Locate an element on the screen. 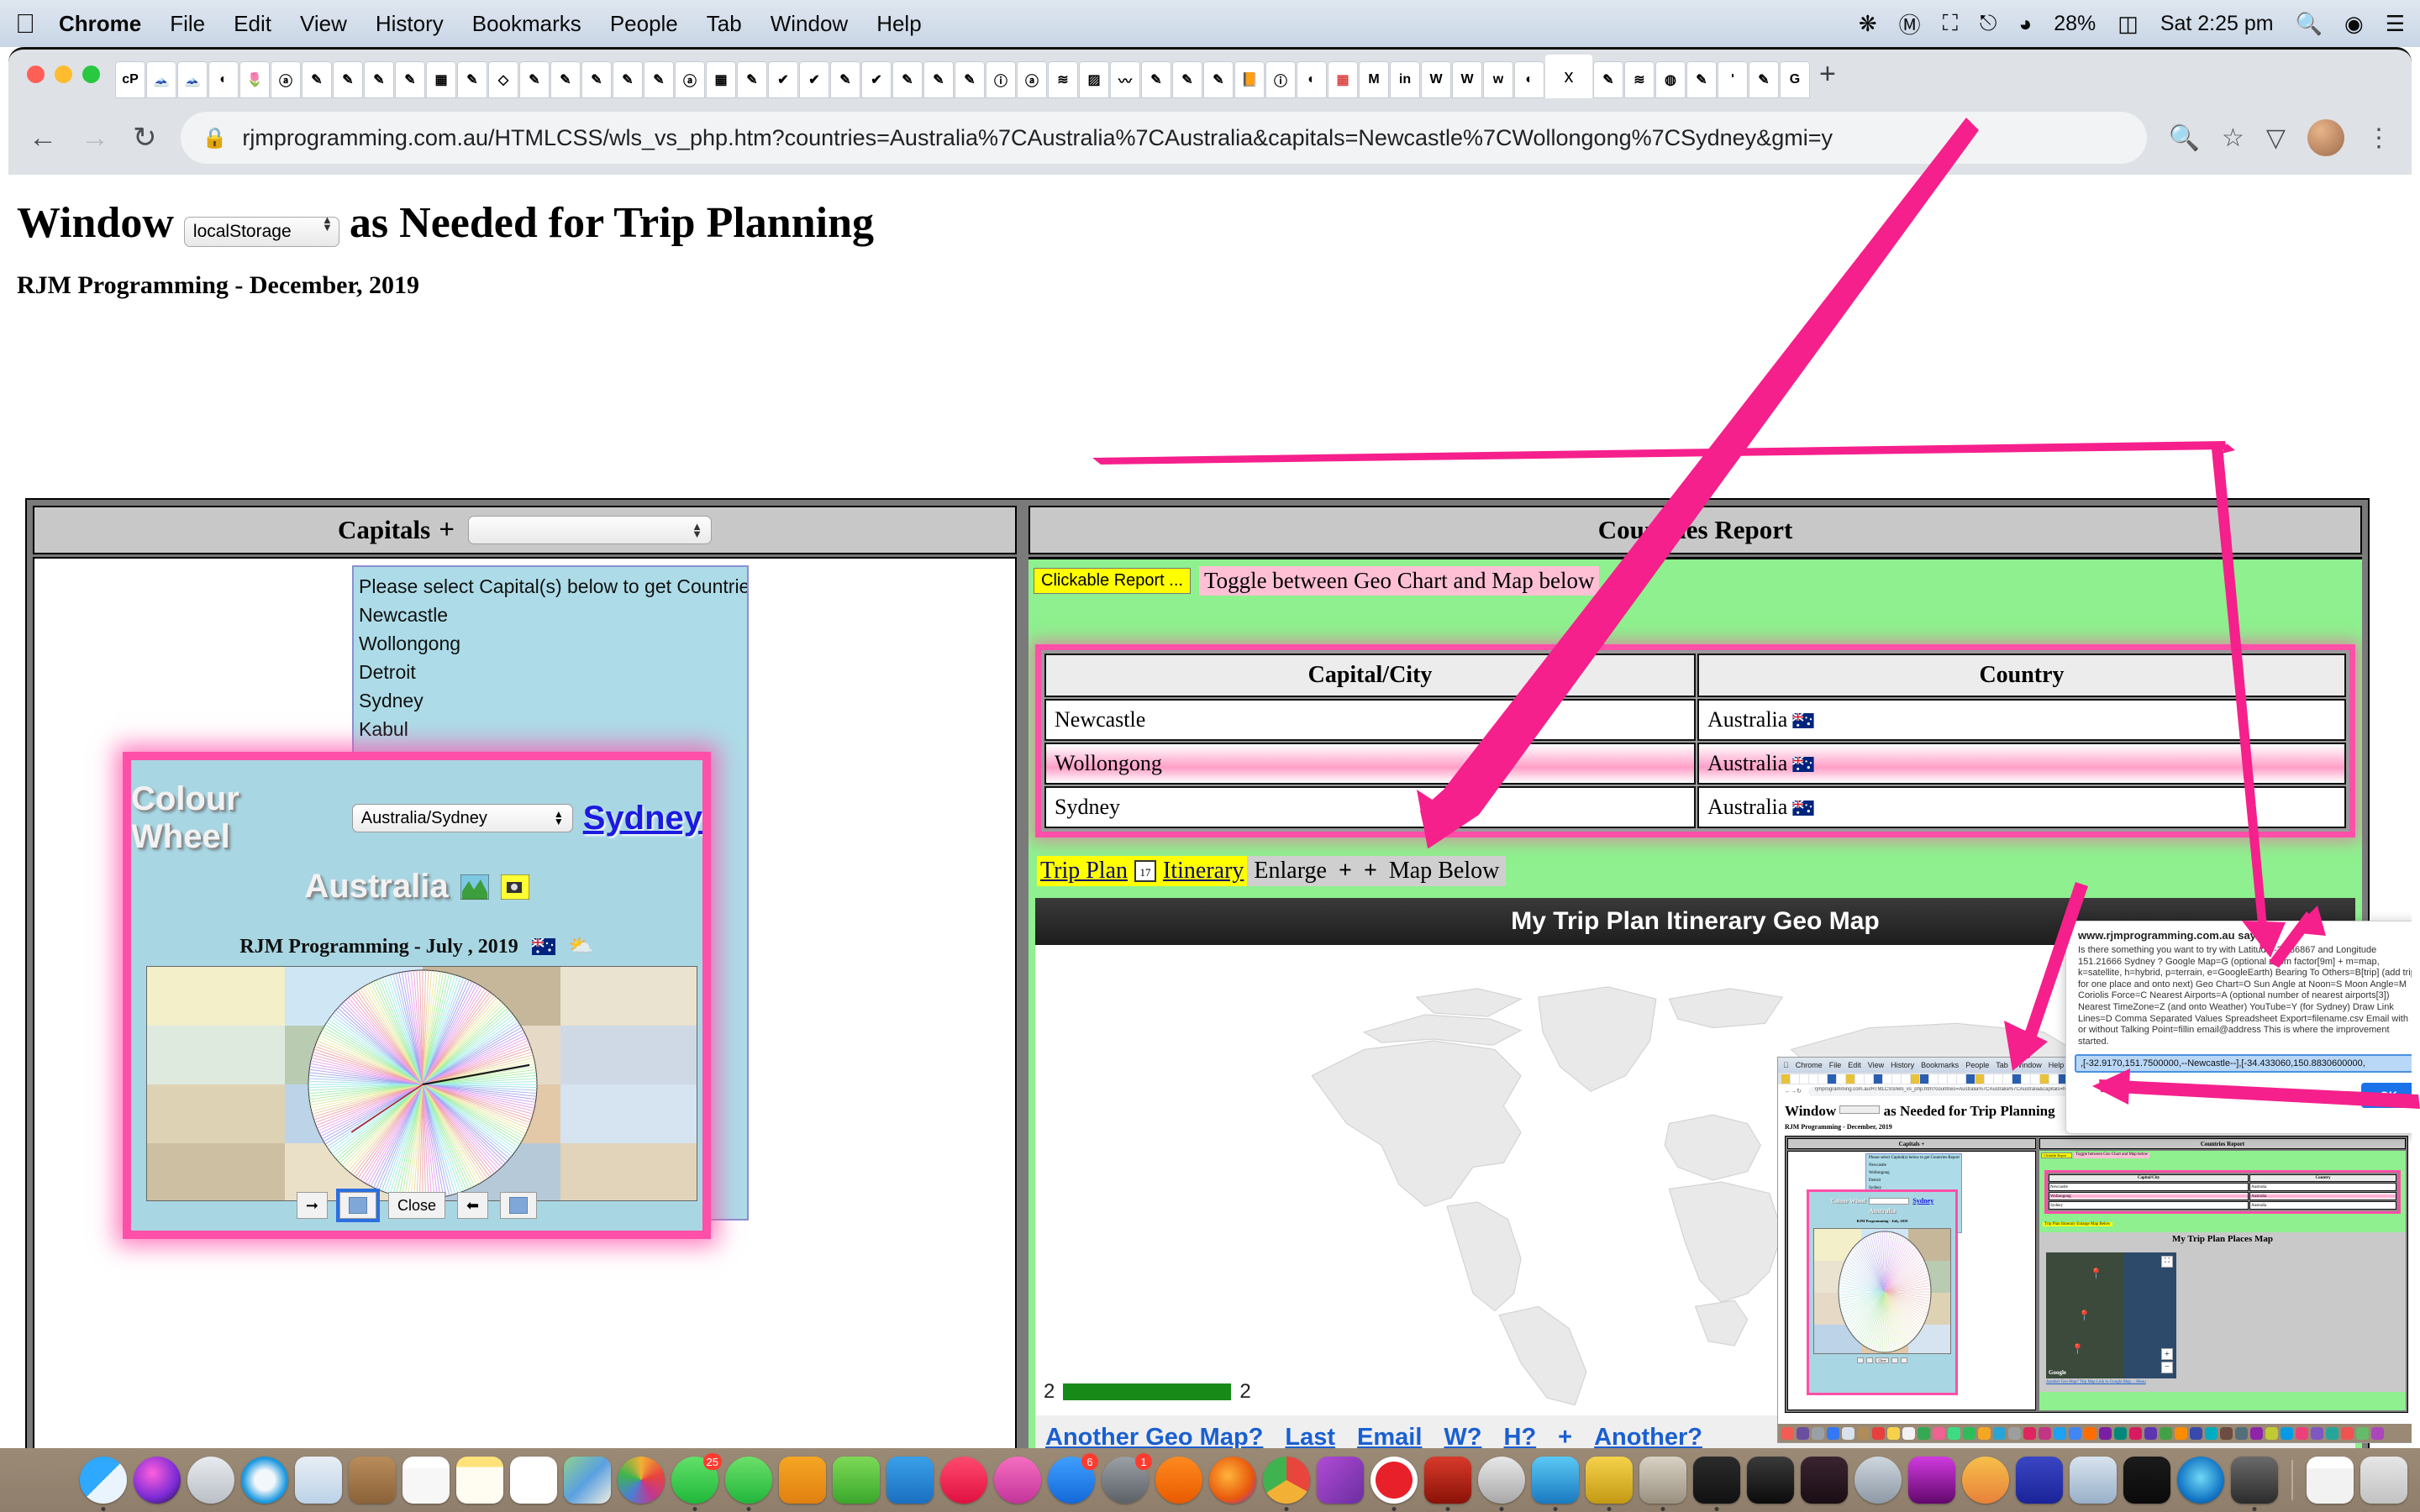 The image size is (2420, 1512). dock-icon-filemaker is located at coordinates (2040, 1480).